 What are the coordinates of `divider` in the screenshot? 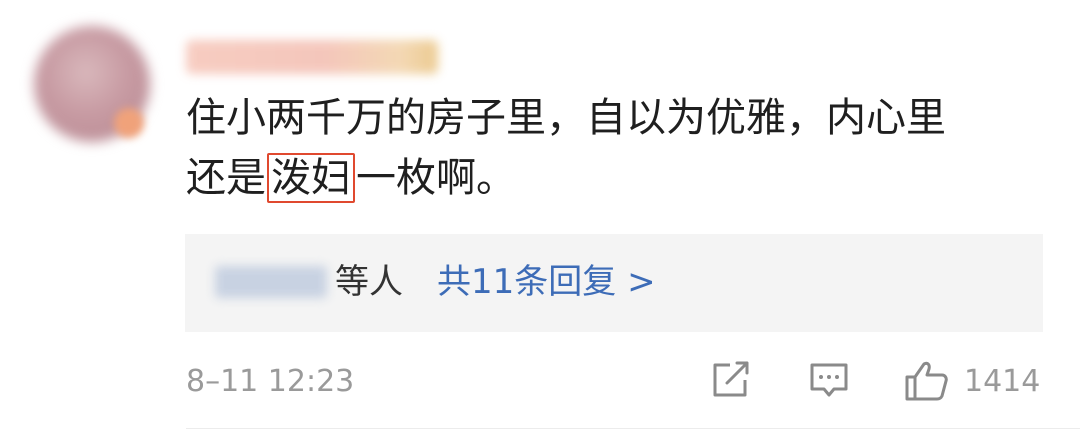 It's located at (633, 428).